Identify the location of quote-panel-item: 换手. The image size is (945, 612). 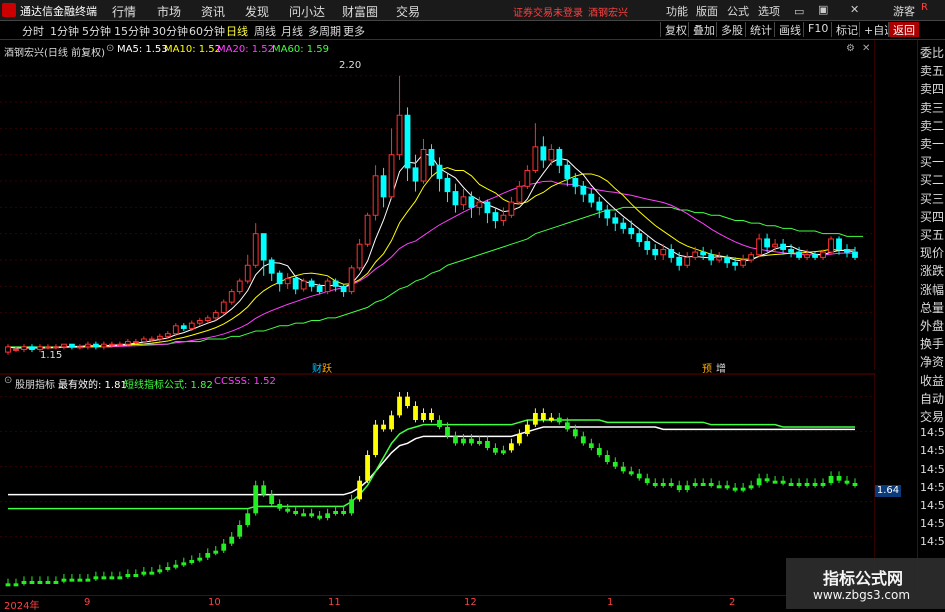
(932, 343).